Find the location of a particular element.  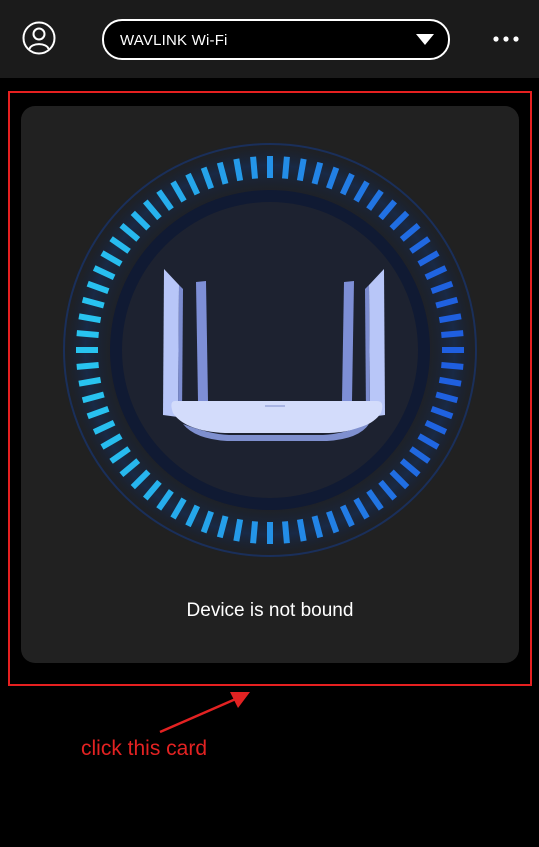

annotation-arrow-icon is located at coordinates (204, 713).